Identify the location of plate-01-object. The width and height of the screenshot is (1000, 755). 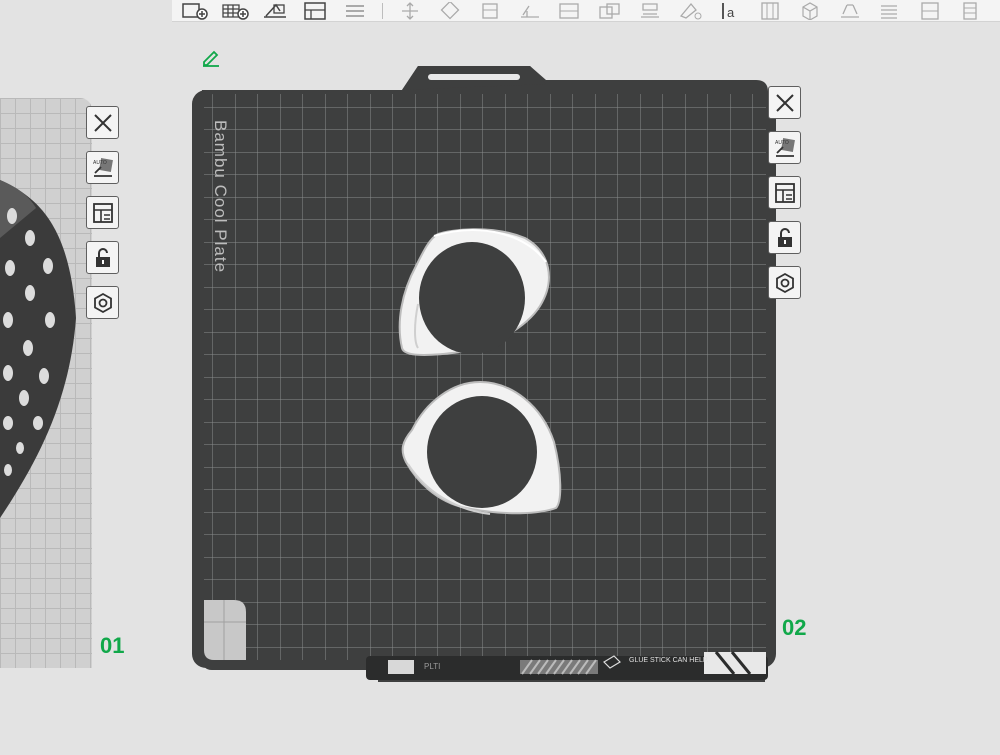
(46, 383).